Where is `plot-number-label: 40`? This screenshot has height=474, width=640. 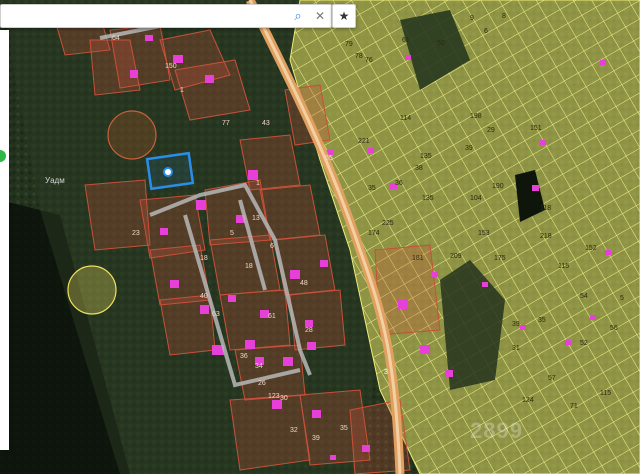 plot-number-label: 40 is located at coordinates (204, 296).